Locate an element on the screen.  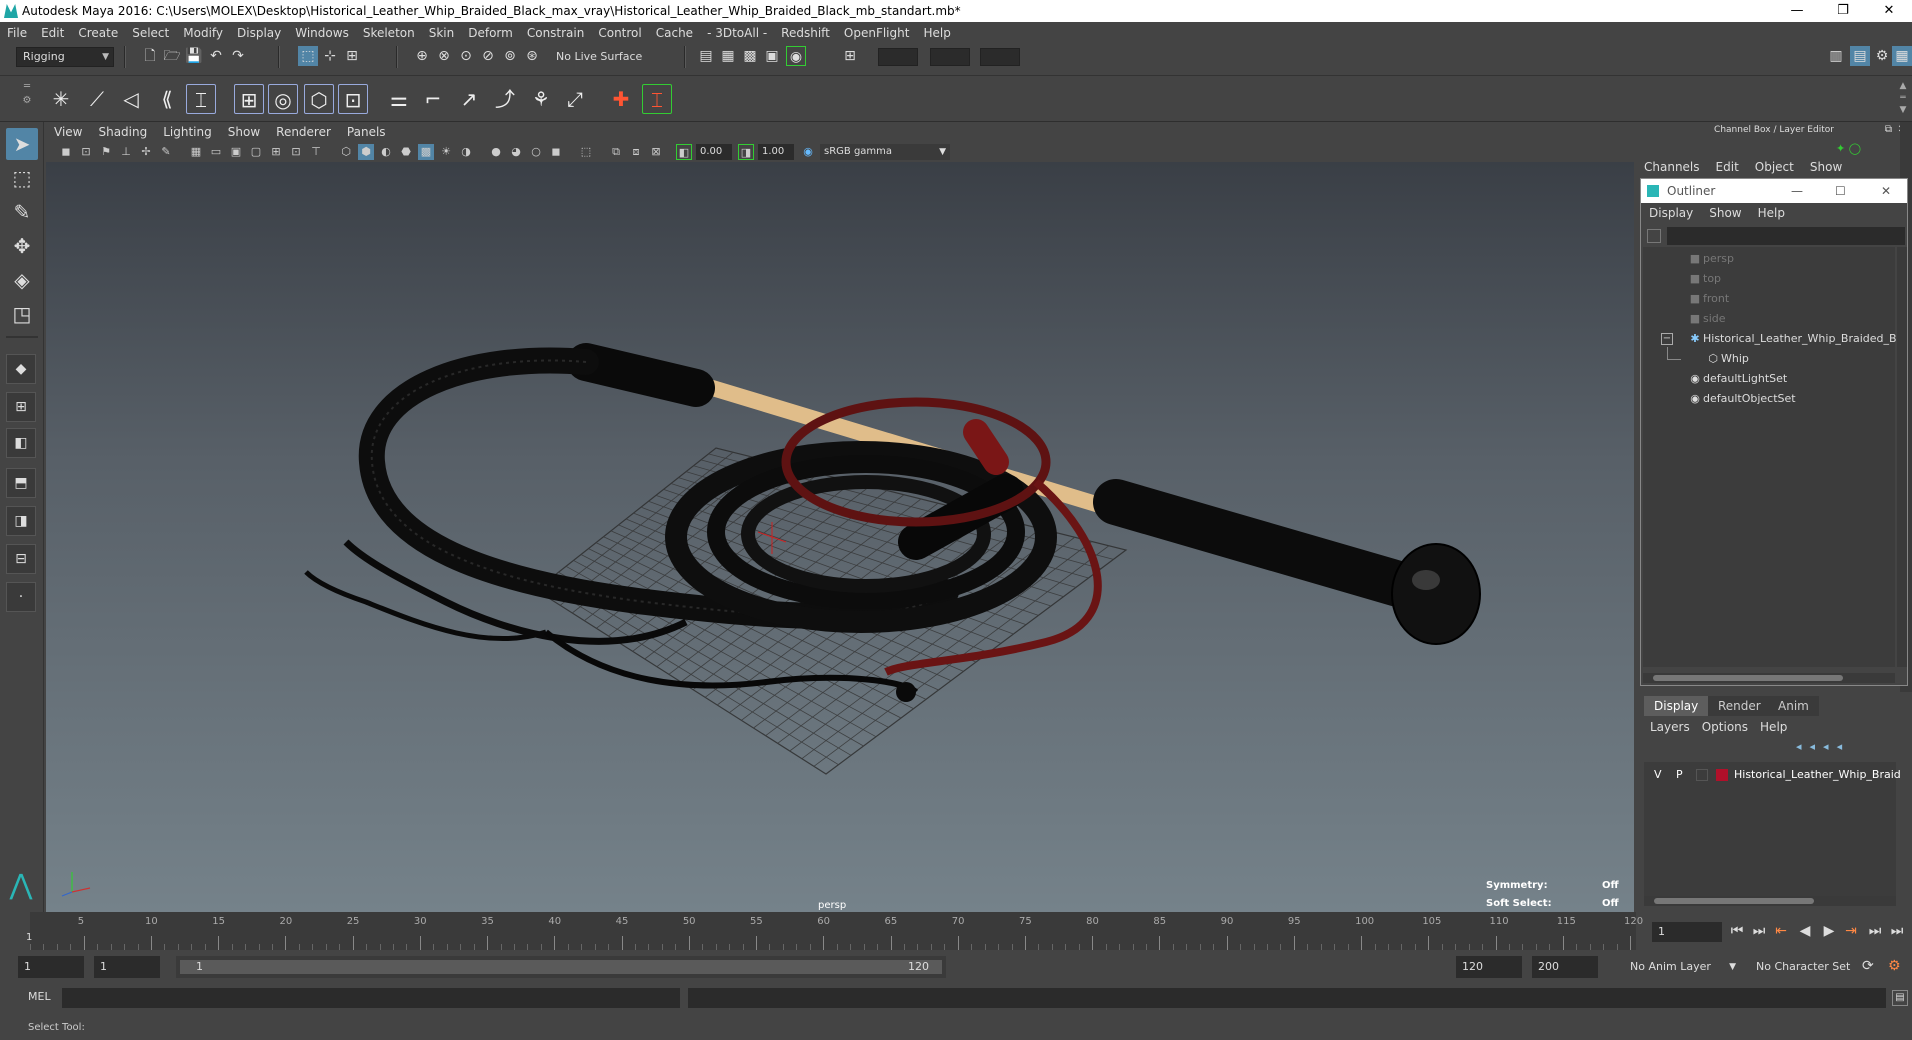
outliner-search-input is located at coordinates (1786, 236).